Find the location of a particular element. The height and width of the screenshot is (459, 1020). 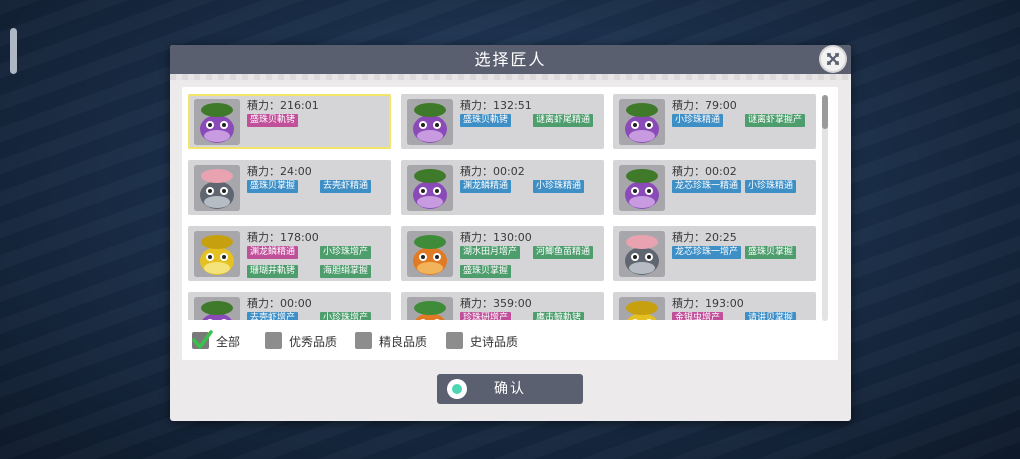

filter-excellent-checkbox is located at coordinates (273, 340).